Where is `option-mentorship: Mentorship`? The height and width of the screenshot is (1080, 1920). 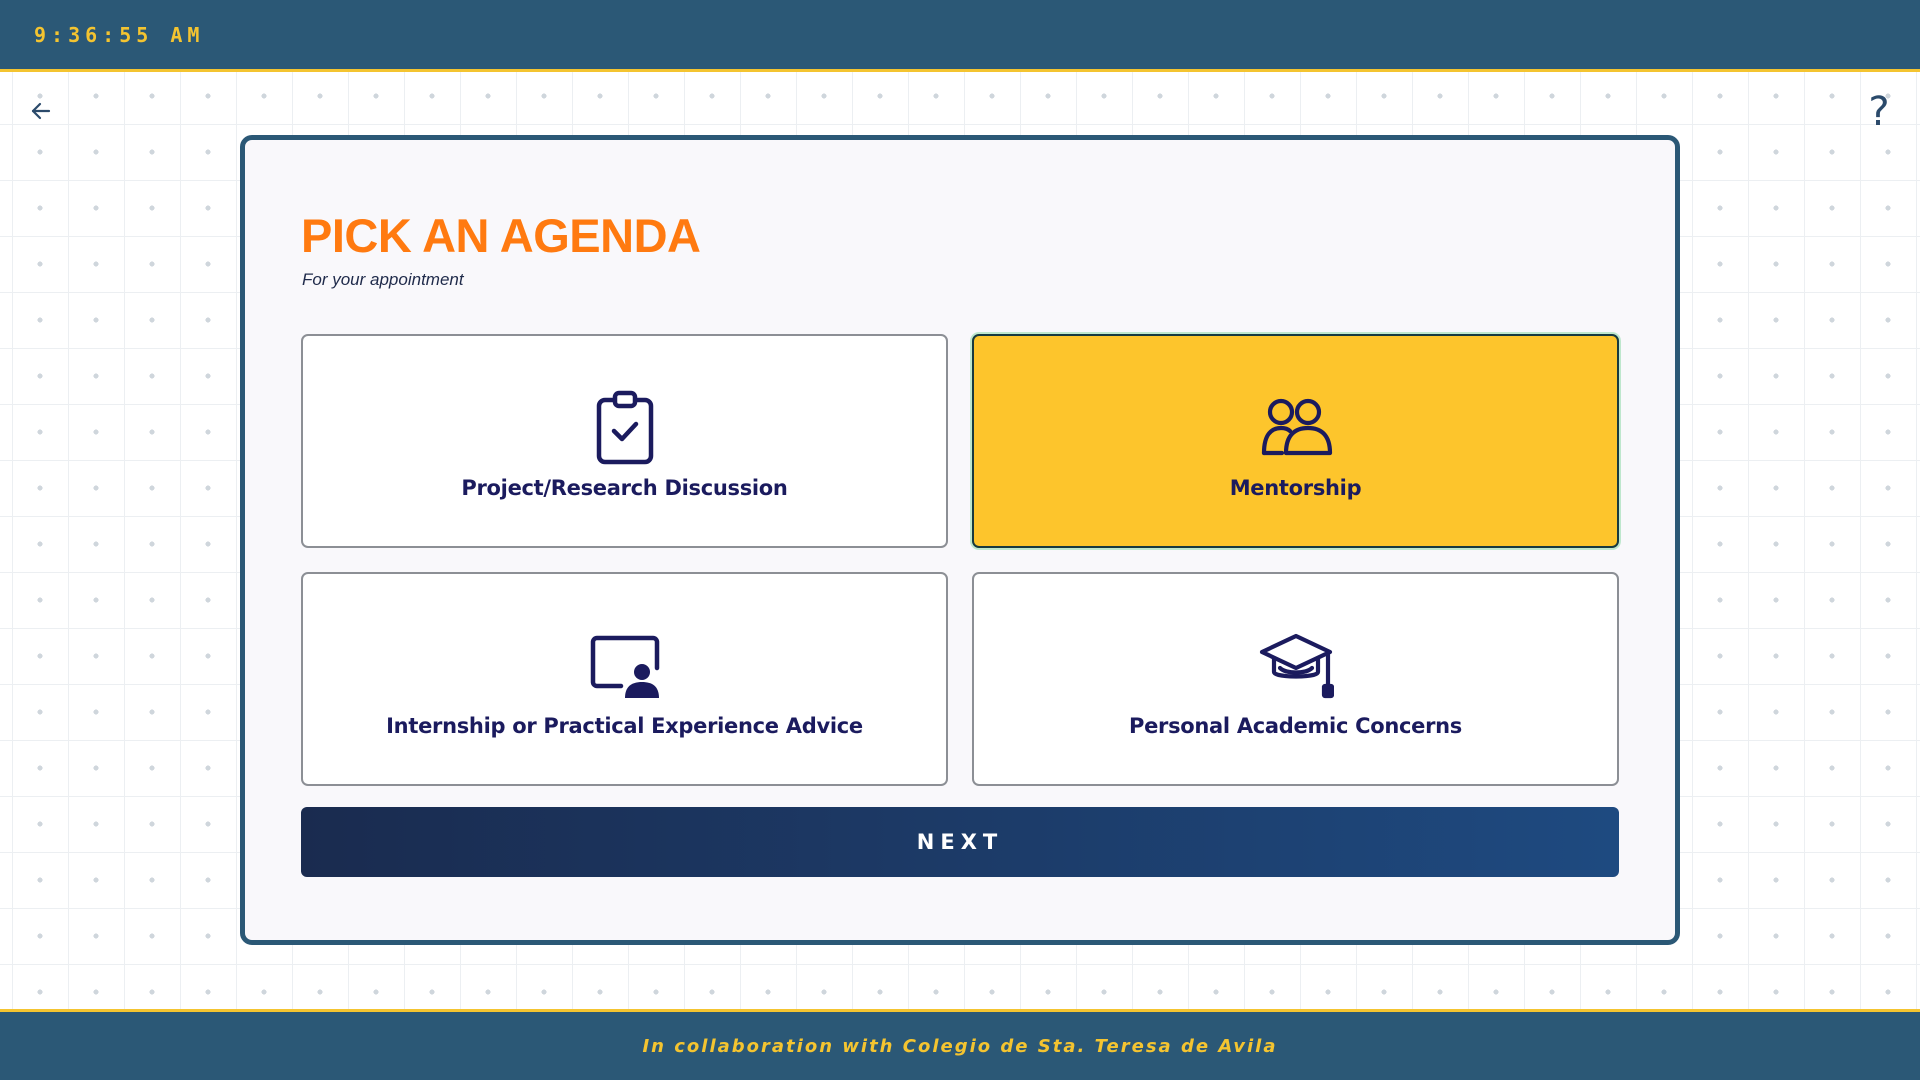
option-mentorship: Mentorship is located at coordinates (1295, 441).